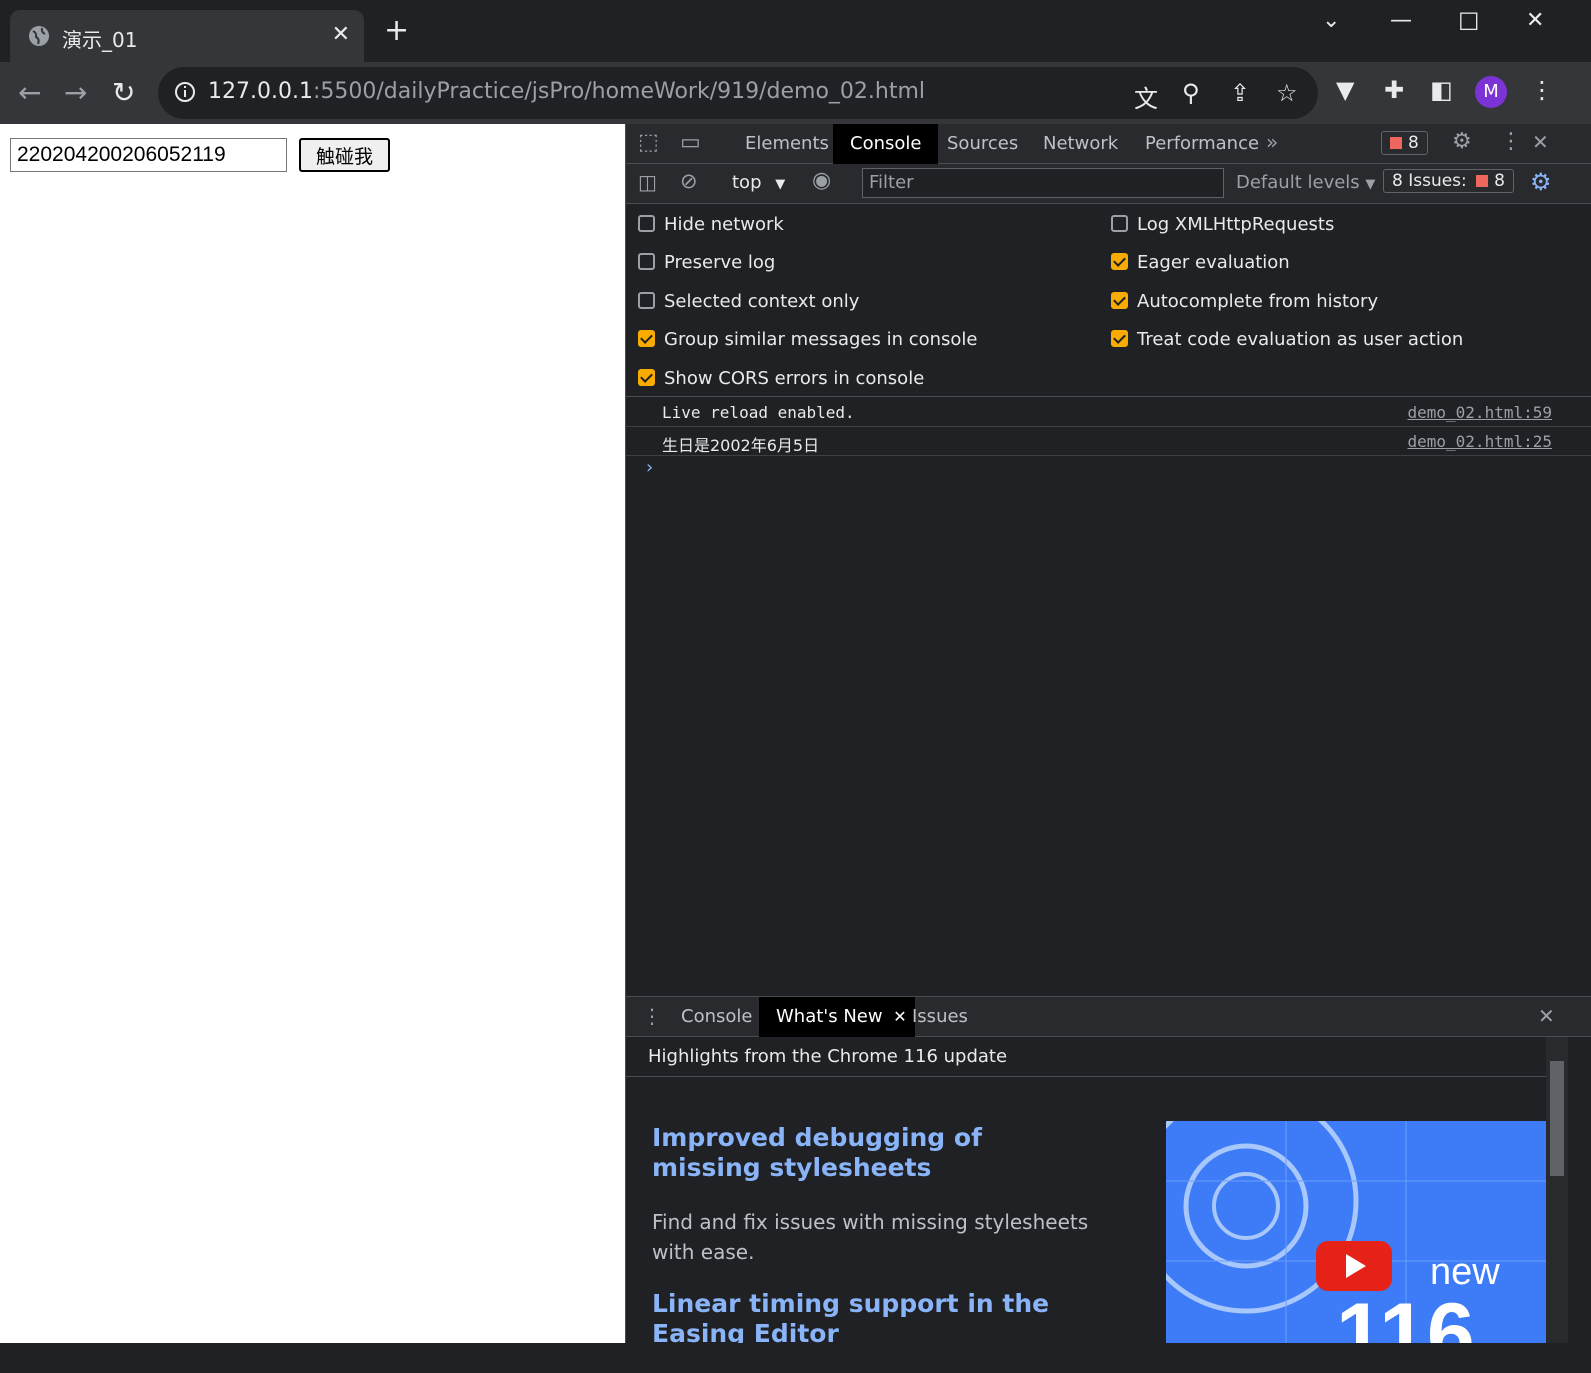  I want to click on reload-icon: ↻, so click(123, 92).